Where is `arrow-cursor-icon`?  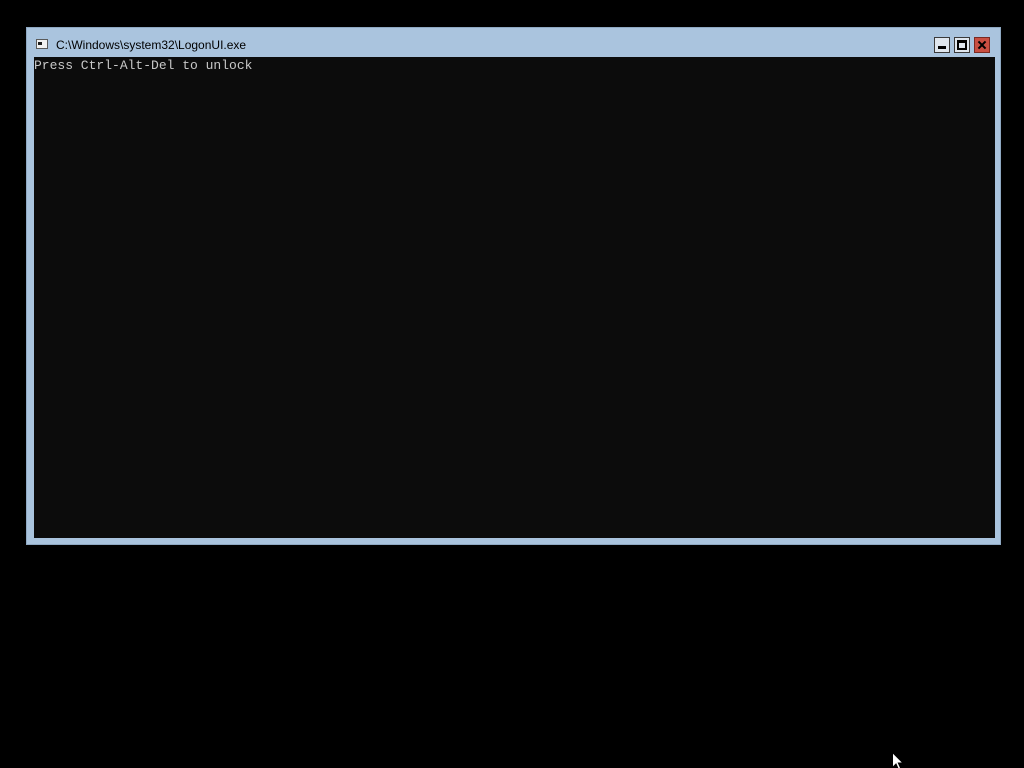 arrow-cursor-icon is located at coordinates (898, 760).